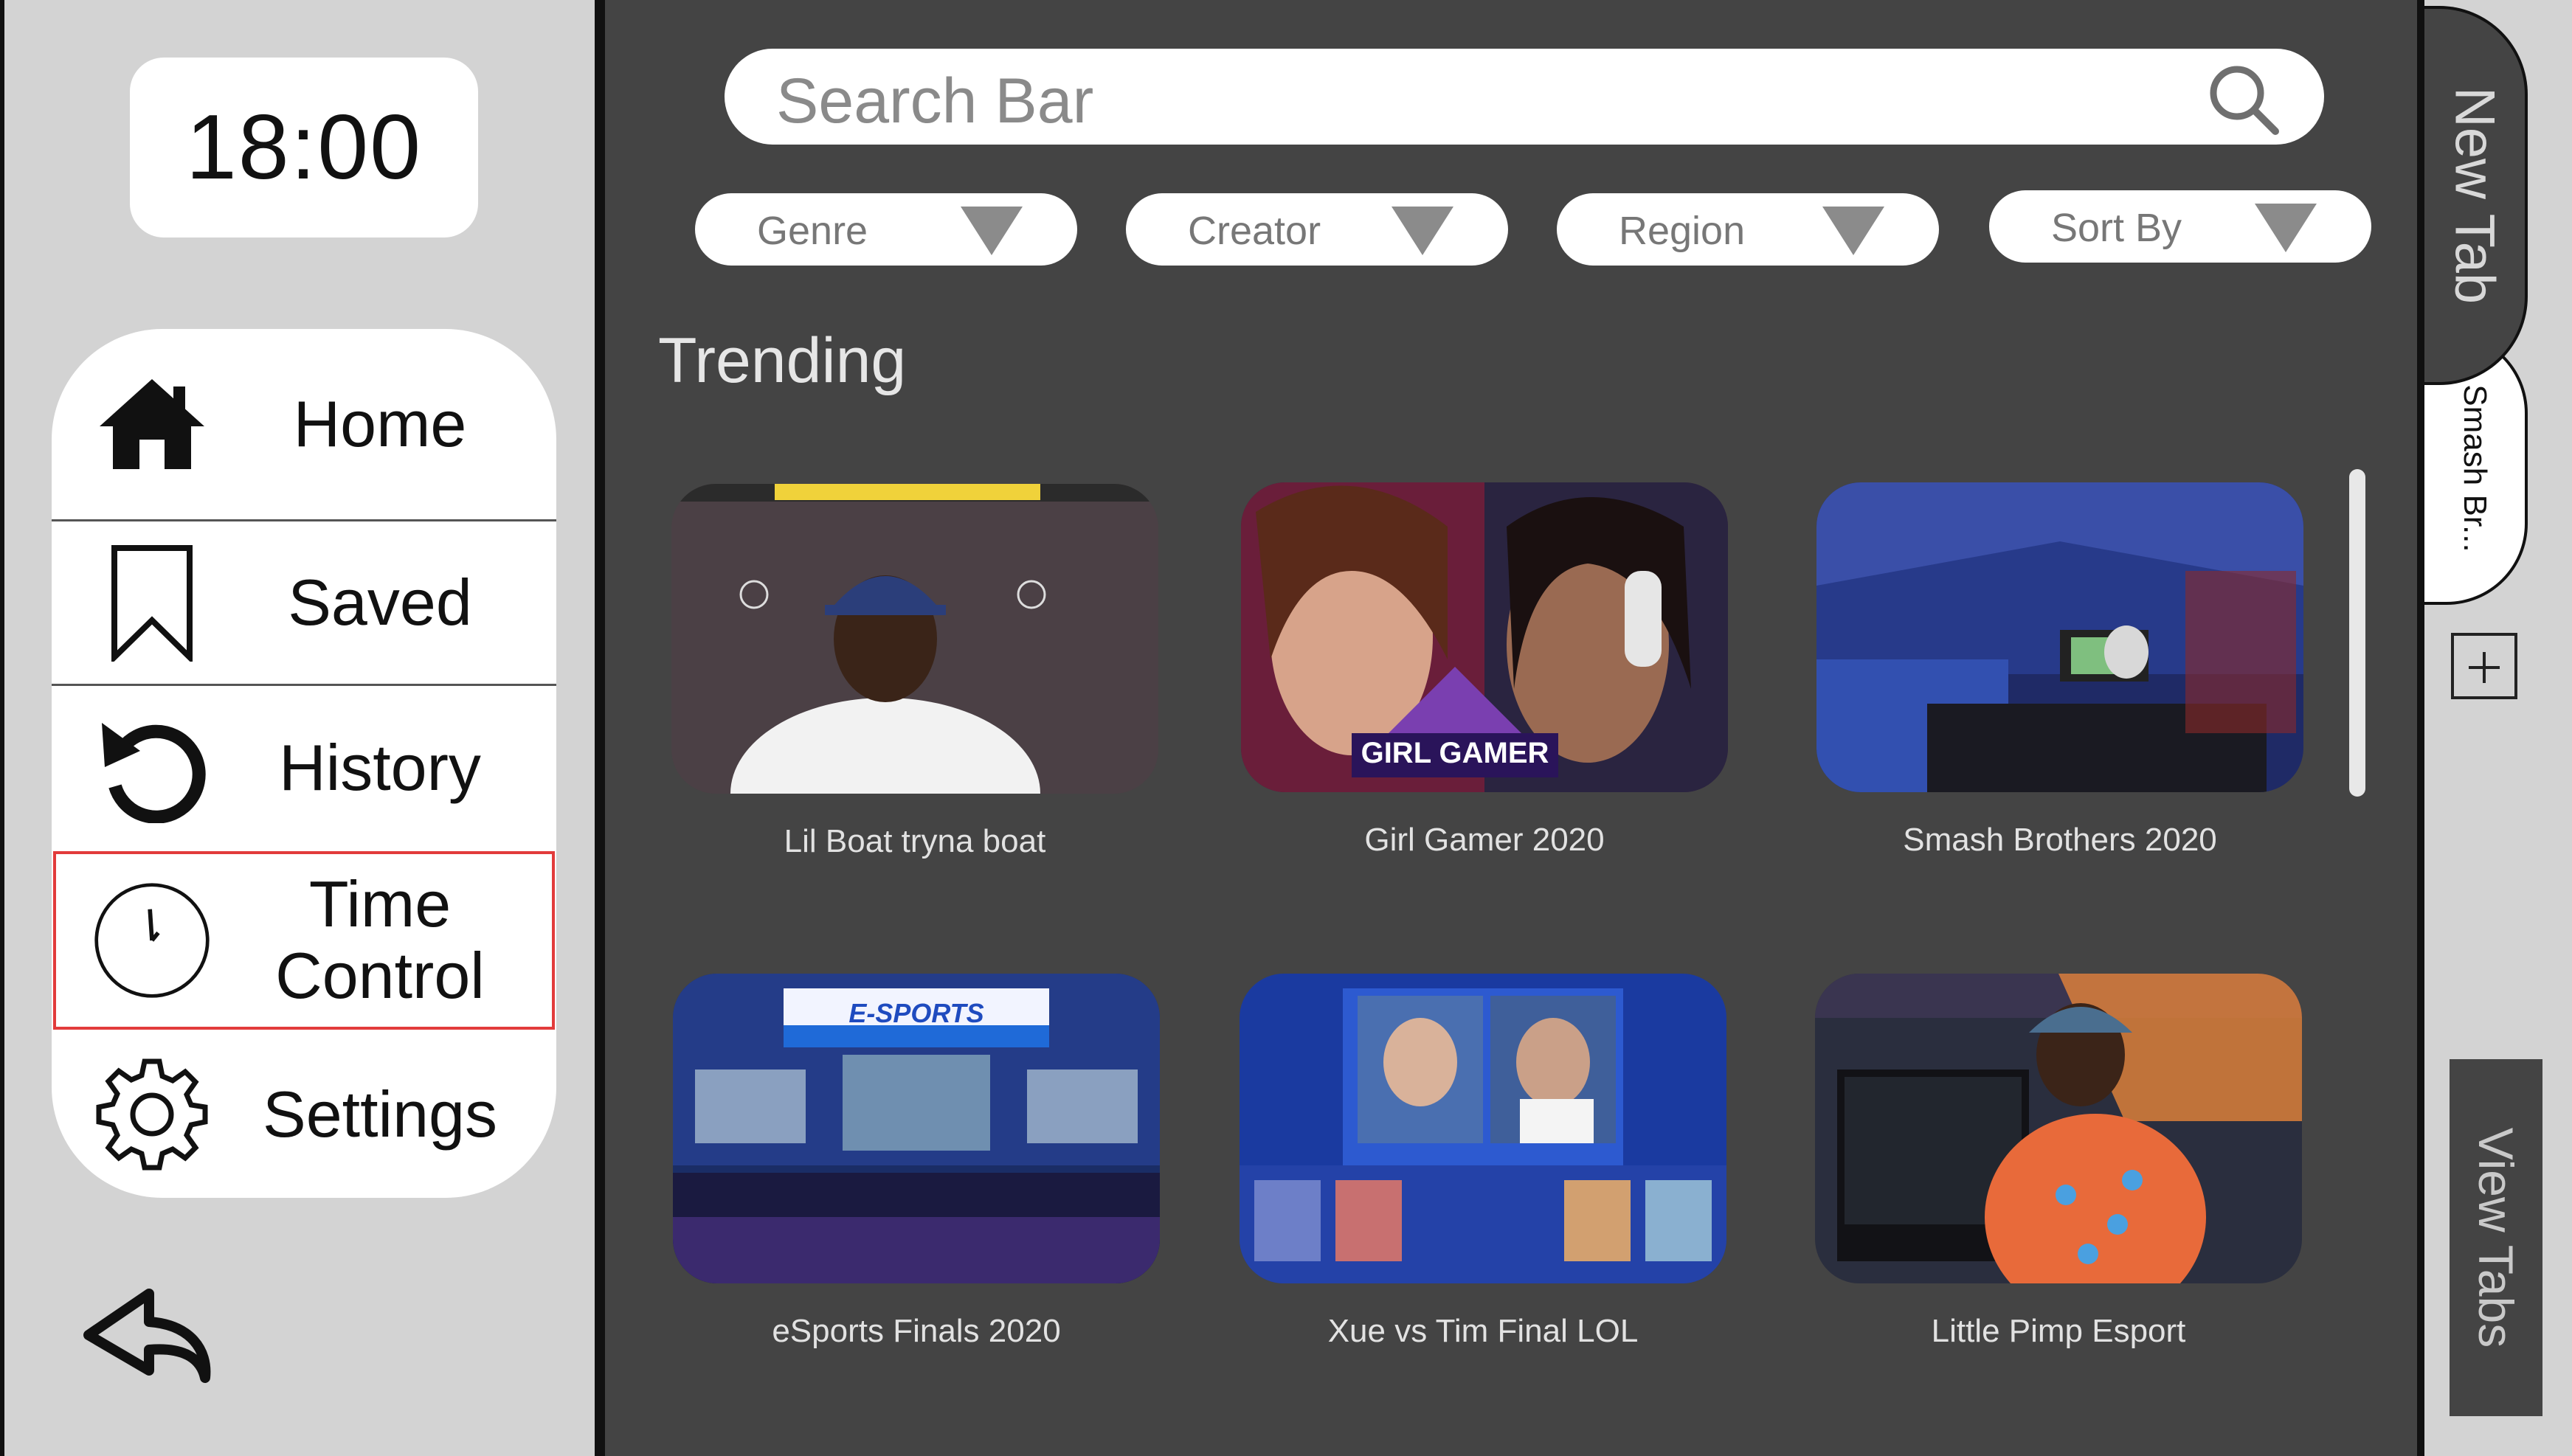 The height and width of the screenshot is (1456, 2572). I want to click on add-tab-icon, so click(2484, 666).